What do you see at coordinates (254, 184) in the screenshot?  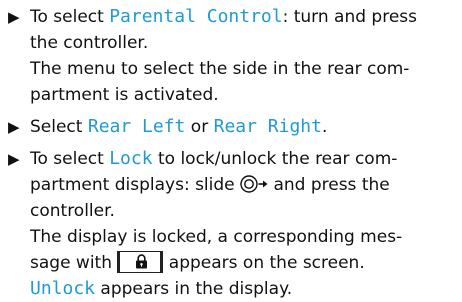 I see `controller-slide-right-icon` at bounding box center [254, 184].